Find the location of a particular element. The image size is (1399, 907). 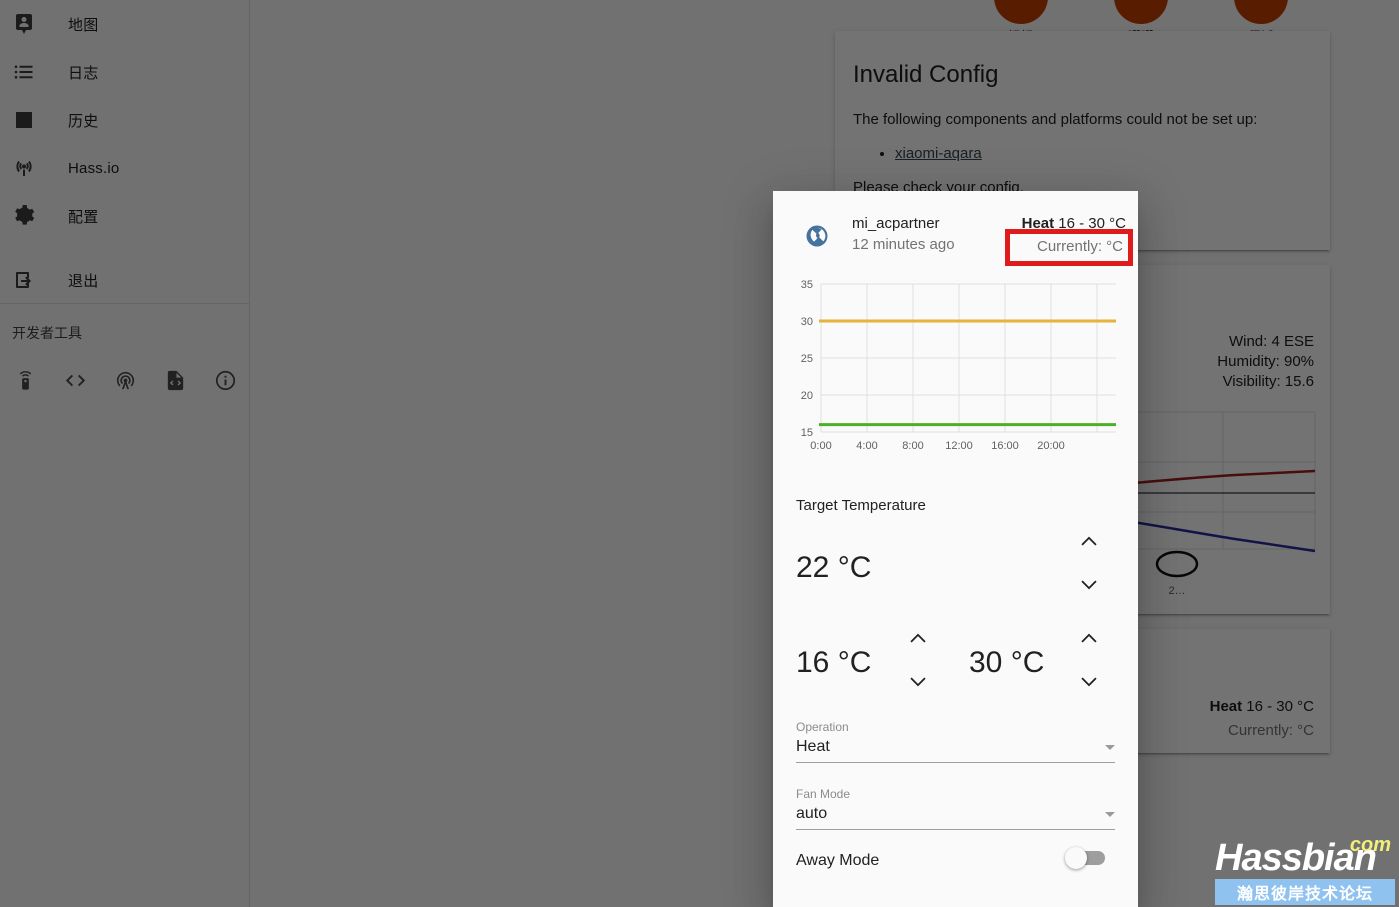

target-temperature-value: 22 °C is located at coordinates (834, 567).